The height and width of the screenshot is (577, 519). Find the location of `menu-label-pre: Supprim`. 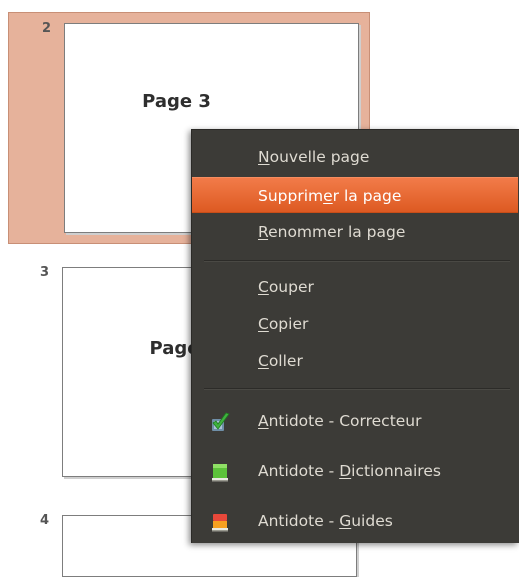

menu-label-pre: Supprim is located at coordinates (291, 196).